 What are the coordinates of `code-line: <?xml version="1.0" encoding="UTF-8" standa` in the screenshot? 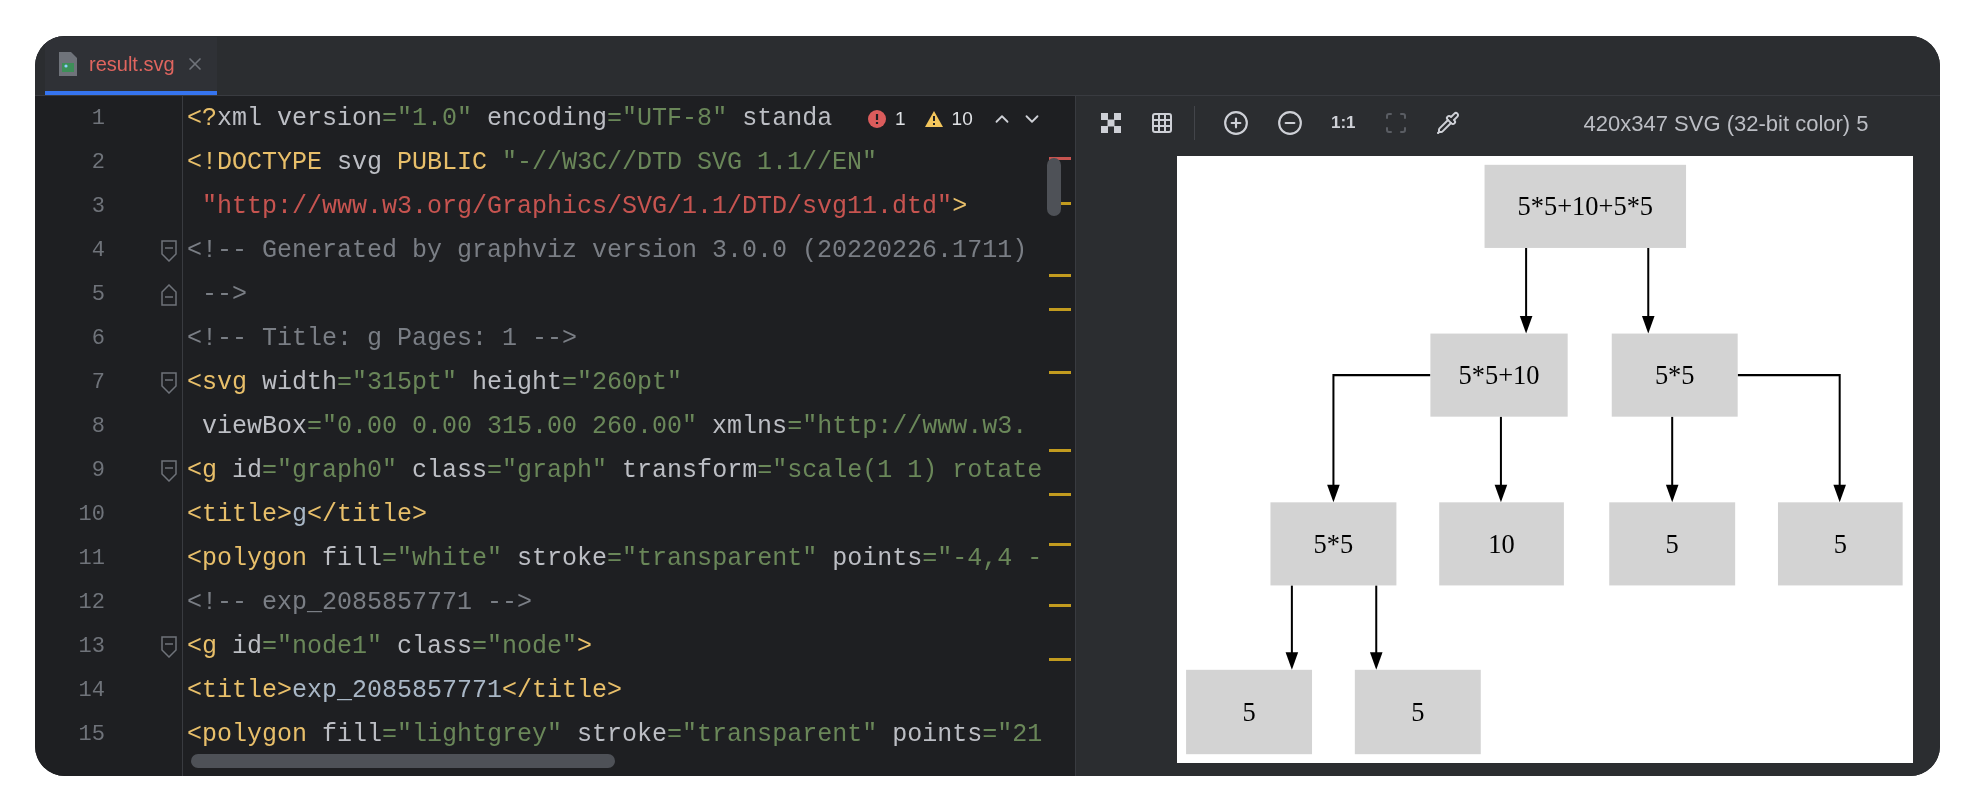 It's located at (510, 119).